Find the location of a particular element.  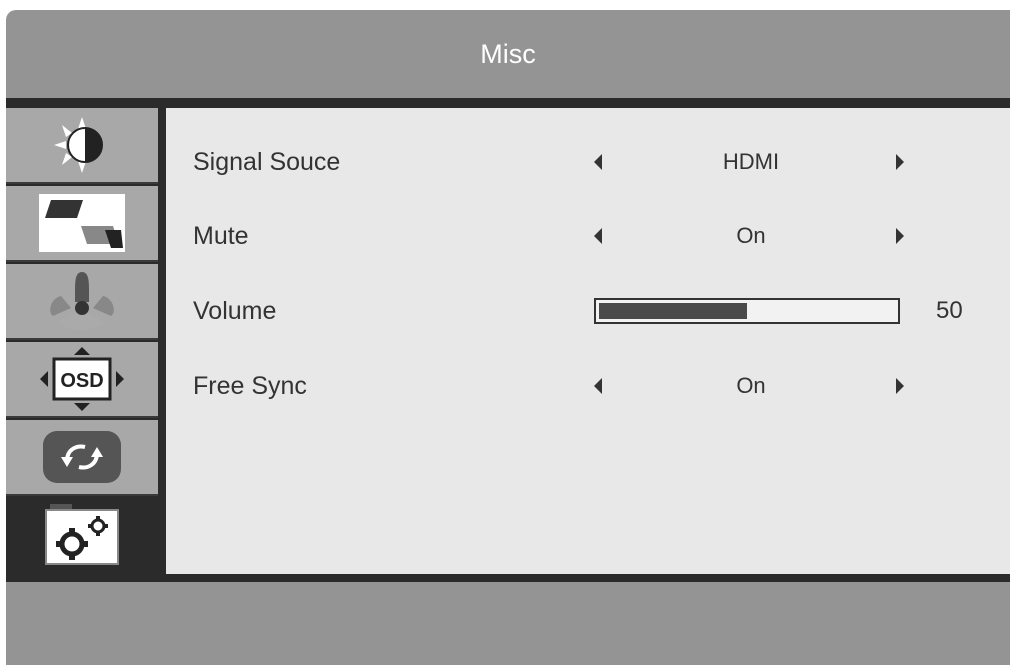

color-icon is located at coordinates (82, 301).